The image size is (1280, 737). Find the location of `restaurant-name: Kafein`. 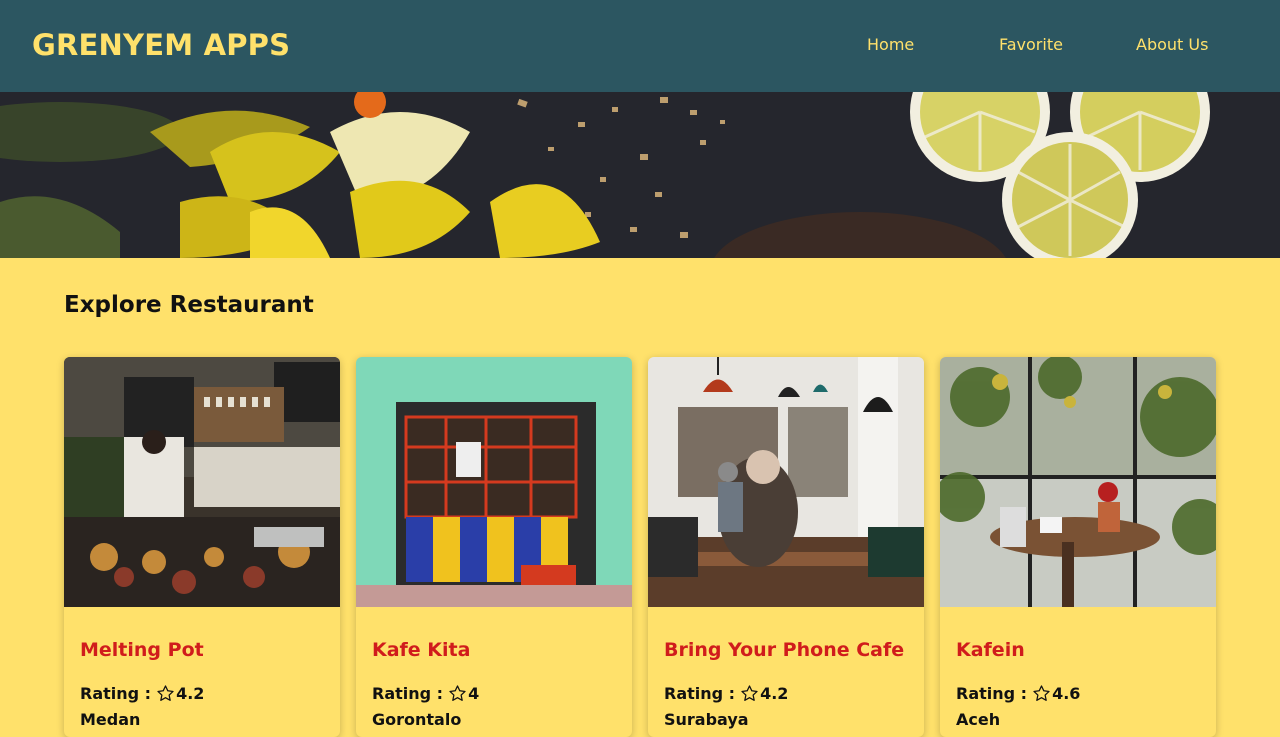

restaurant-name: Kafein is located at coordinates (990, 650).